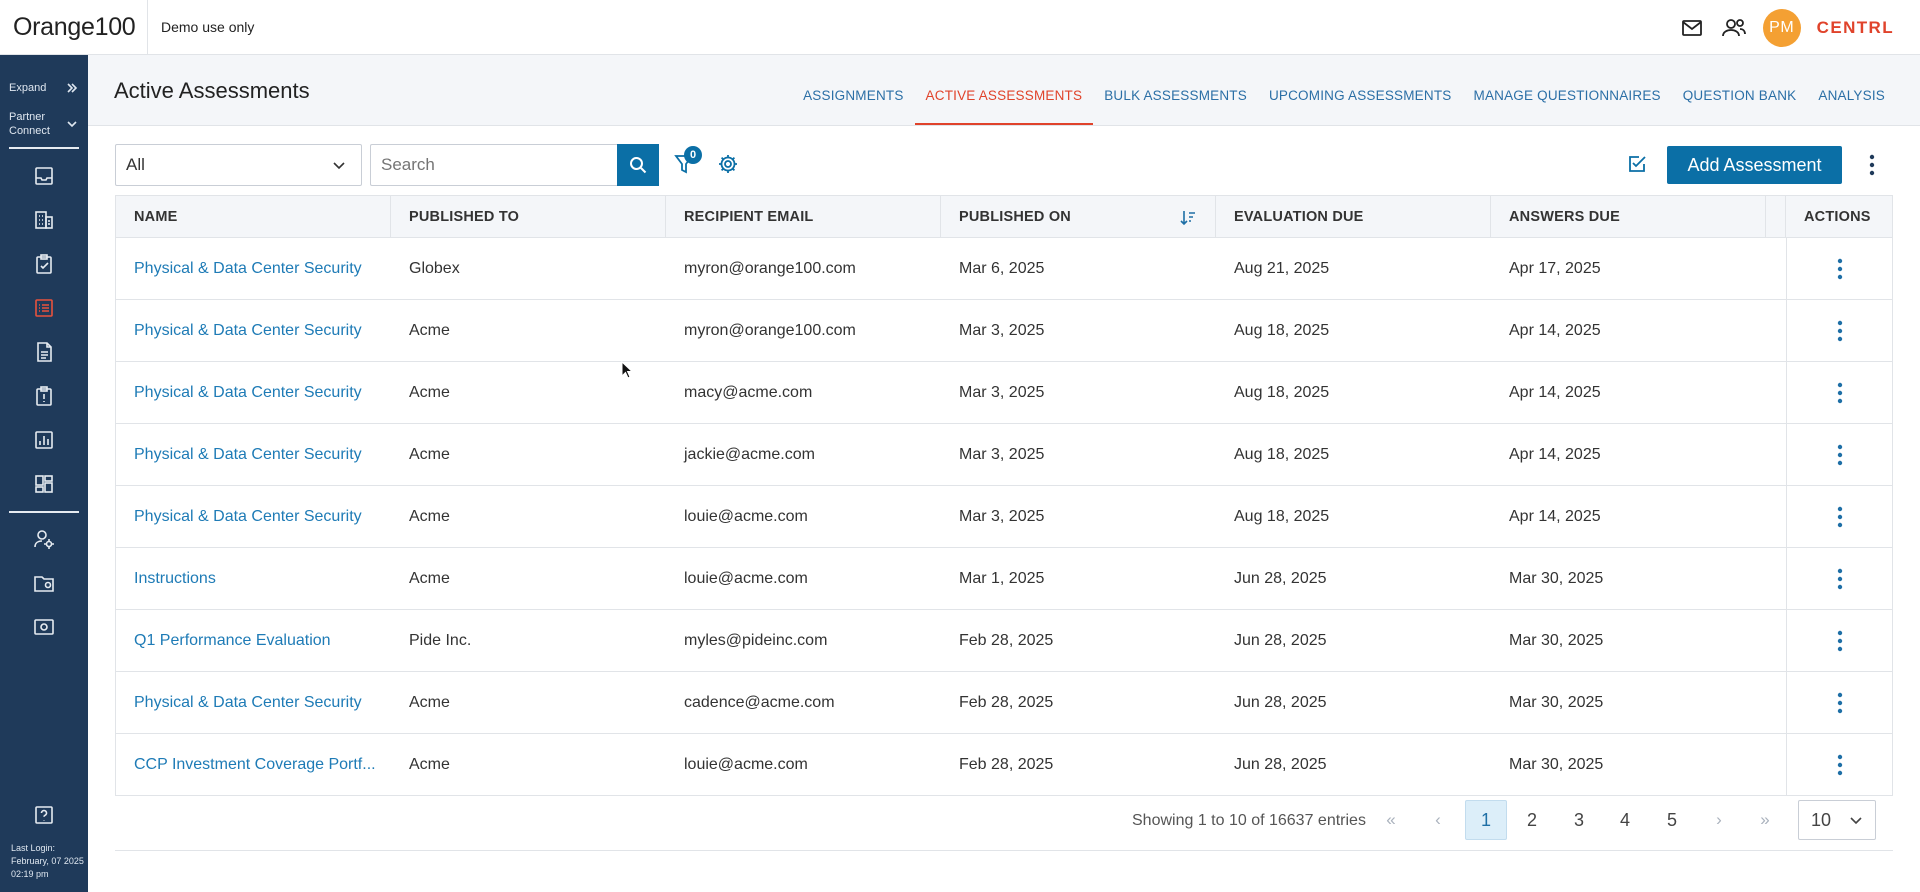 The height and width of the screenshot is (892, 1920). What do you see at coordinates (638, 165) in the screenshot?
I see `search-button` at bounding box center [638, 165].